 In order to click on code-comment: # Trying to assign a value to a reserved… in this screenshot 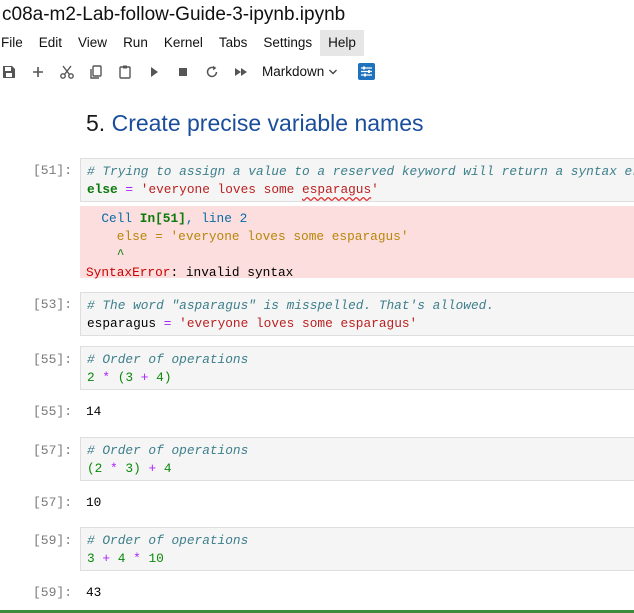, I will do `click(360, 171)`.